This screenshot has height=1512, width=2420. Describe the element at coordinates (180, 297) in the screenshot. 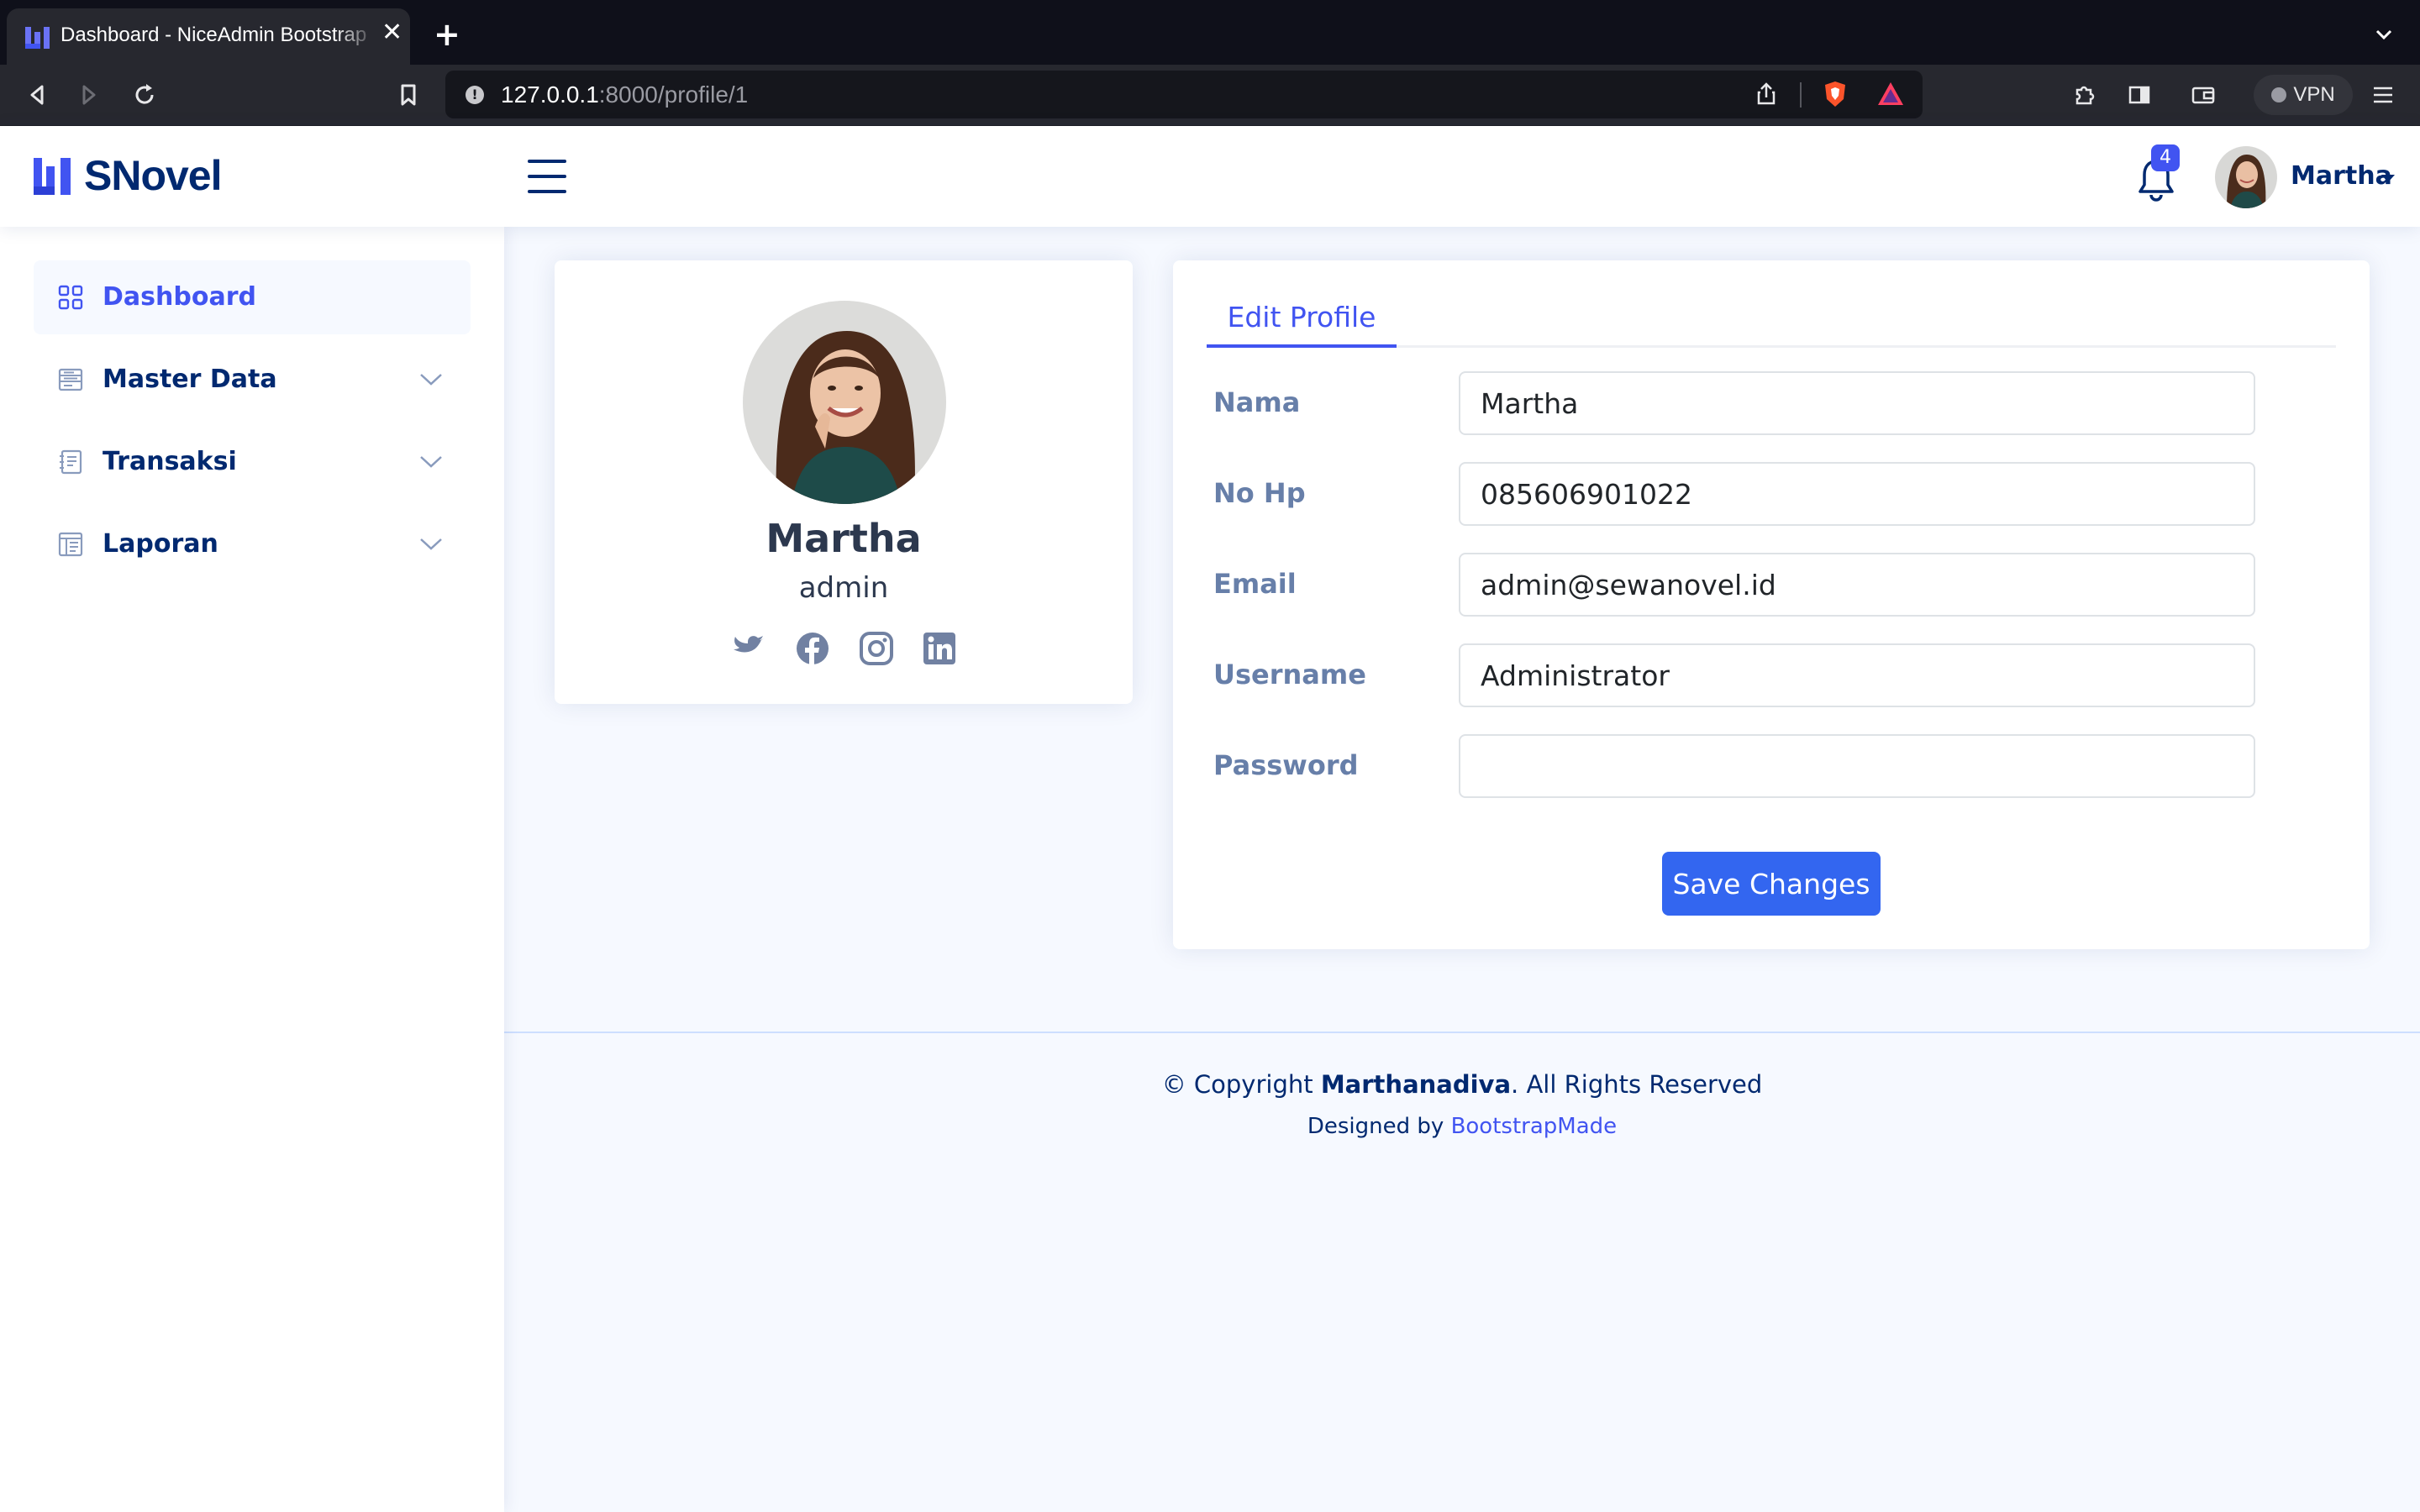

I see `sidebar-item-label: Dashboard` at that location.